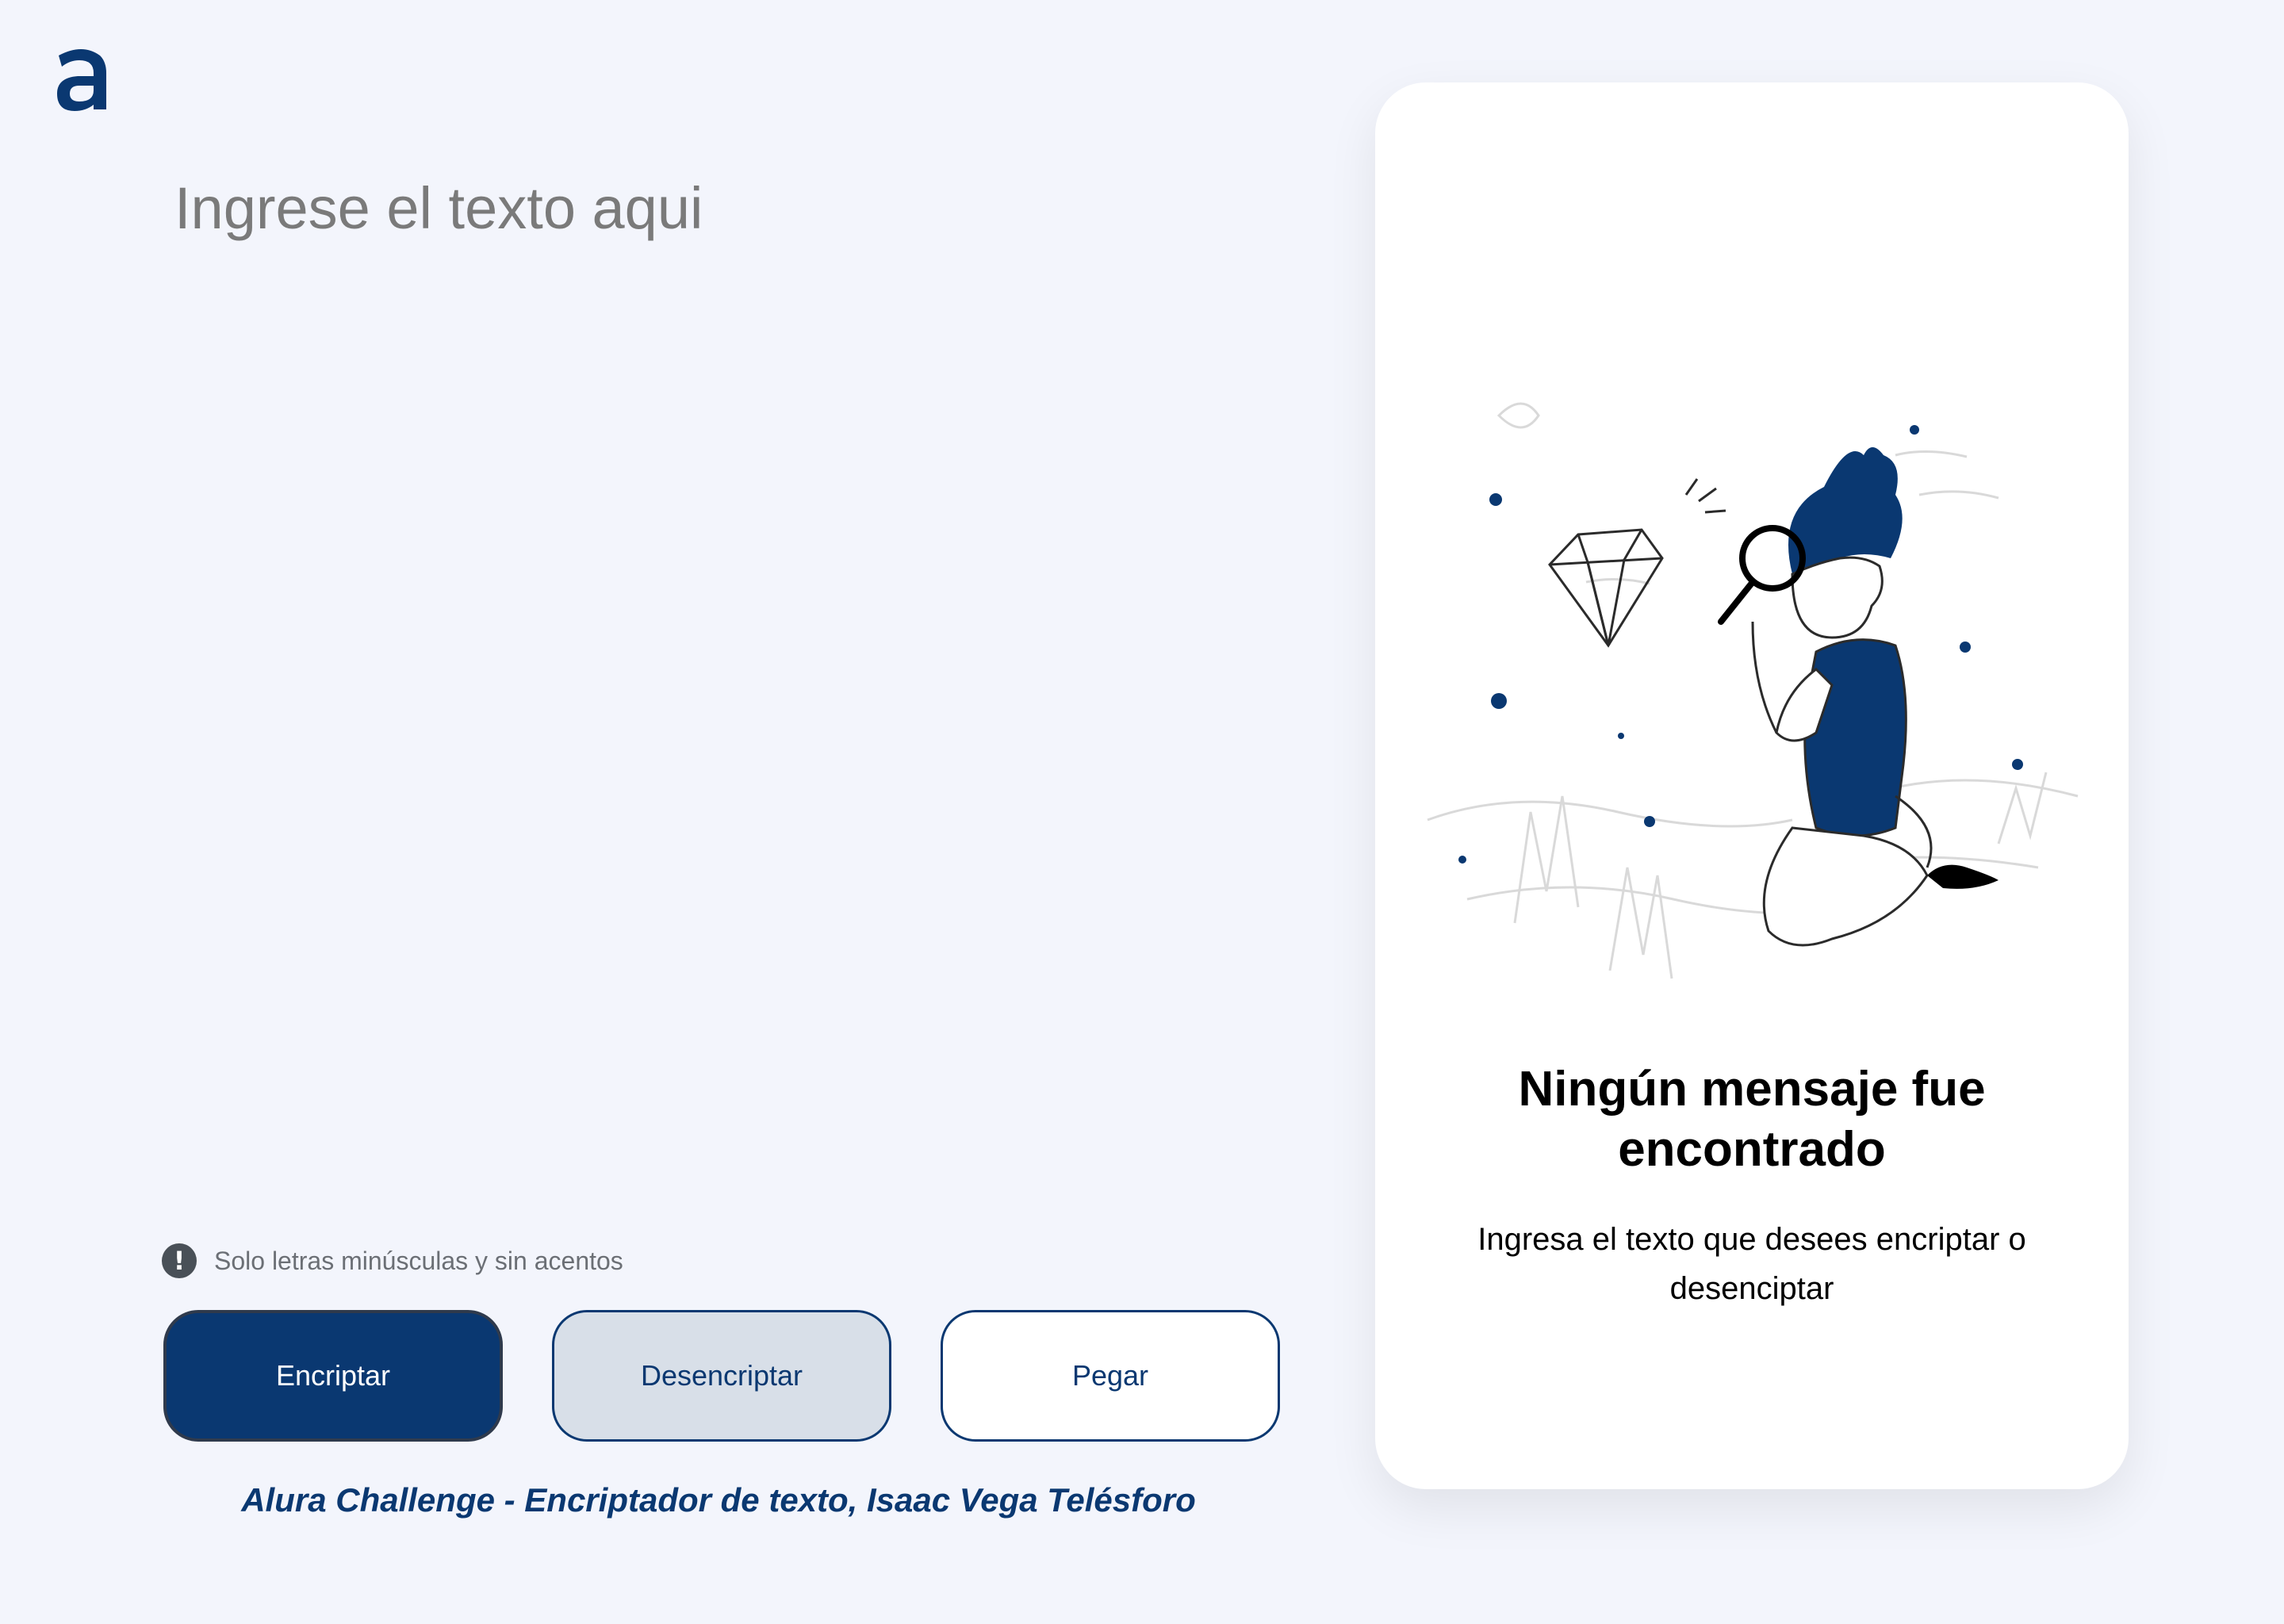 Image resolution: width=2284 pixels, height=1624 pixels. What do you see at coordinates (1752, 1119) in the screenshot?
I see `no-message-title: Ningún mensaje fue encontrado` at bounding box center [1752, 1119].